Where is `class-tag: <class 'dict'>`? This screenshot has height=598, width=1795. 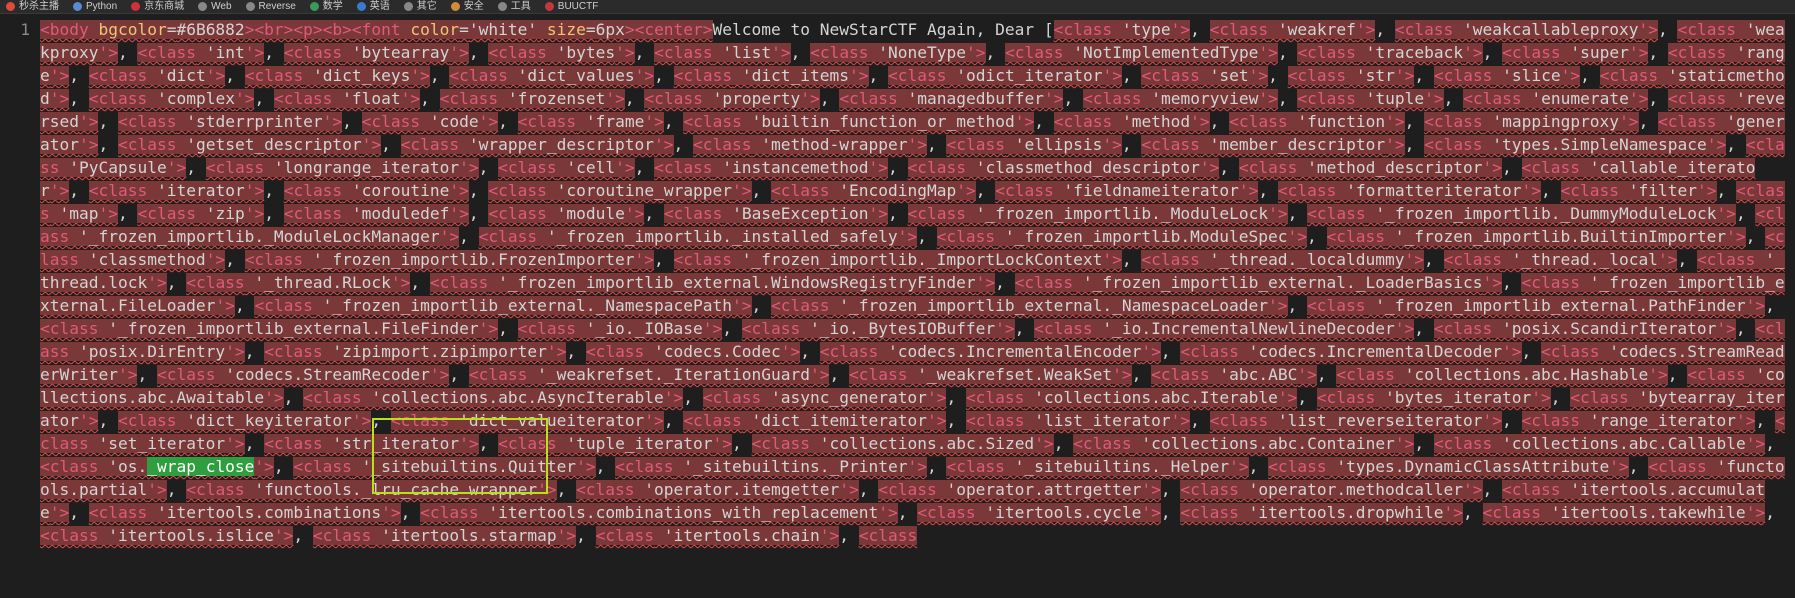
class-tag: <class 'dict'> is located at coordinates (157, 75).